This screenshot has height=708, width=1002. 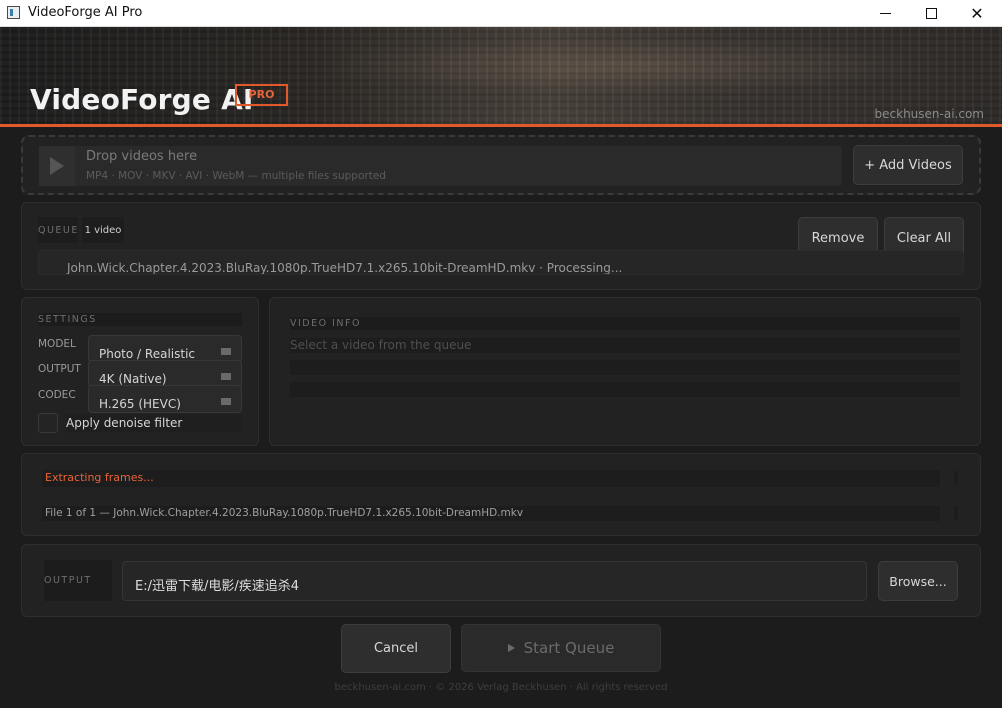 I want to click on title-bar: VideoForge AI Pro ✕, so click(x=501, y=13).